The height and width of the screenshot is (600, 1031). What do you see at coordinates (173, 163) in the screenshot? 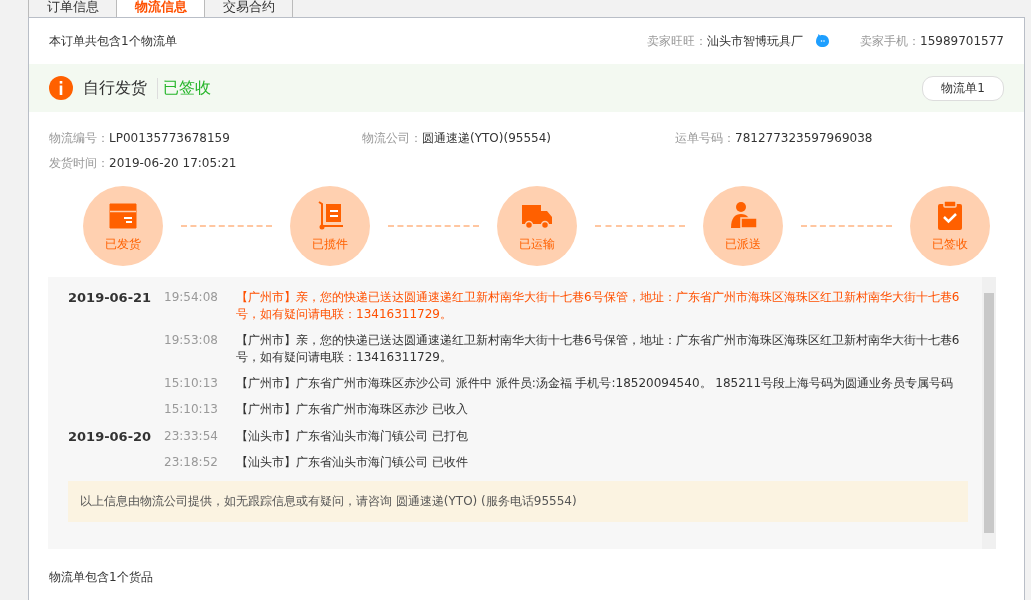
I see `detail-value: 2019-06-20 17:05:21` at bounding box center [173, 163].